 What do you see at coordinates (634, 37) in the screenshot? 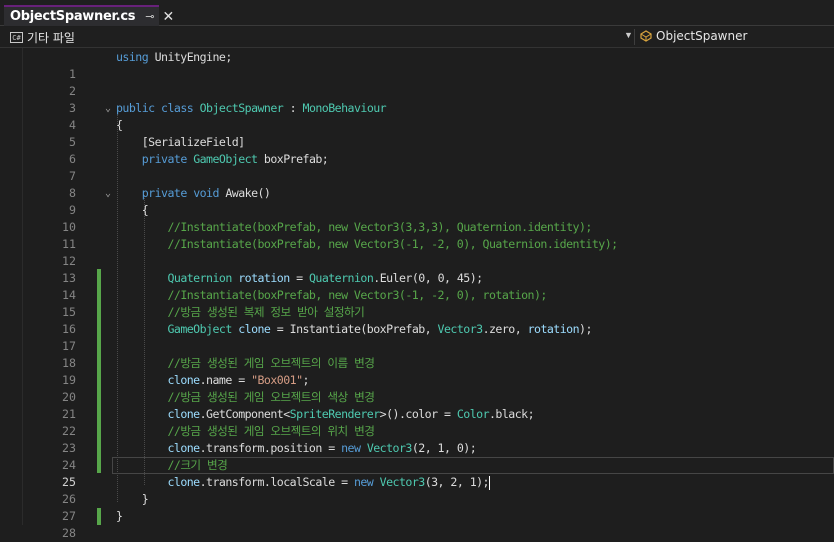
I see `nav-divider` at bounding box center [634, 37].